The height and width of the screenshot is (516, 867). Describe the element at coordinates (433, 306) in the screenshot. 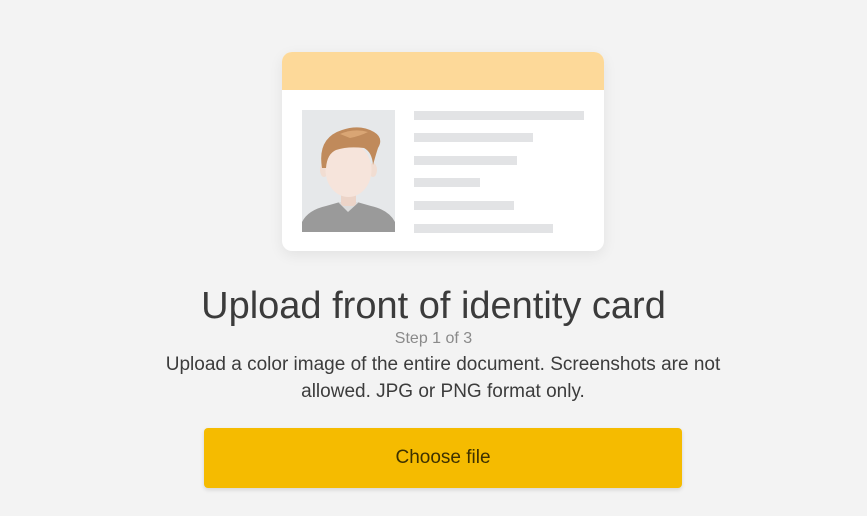

I see `page-title: Upload front of identity card` at that location.